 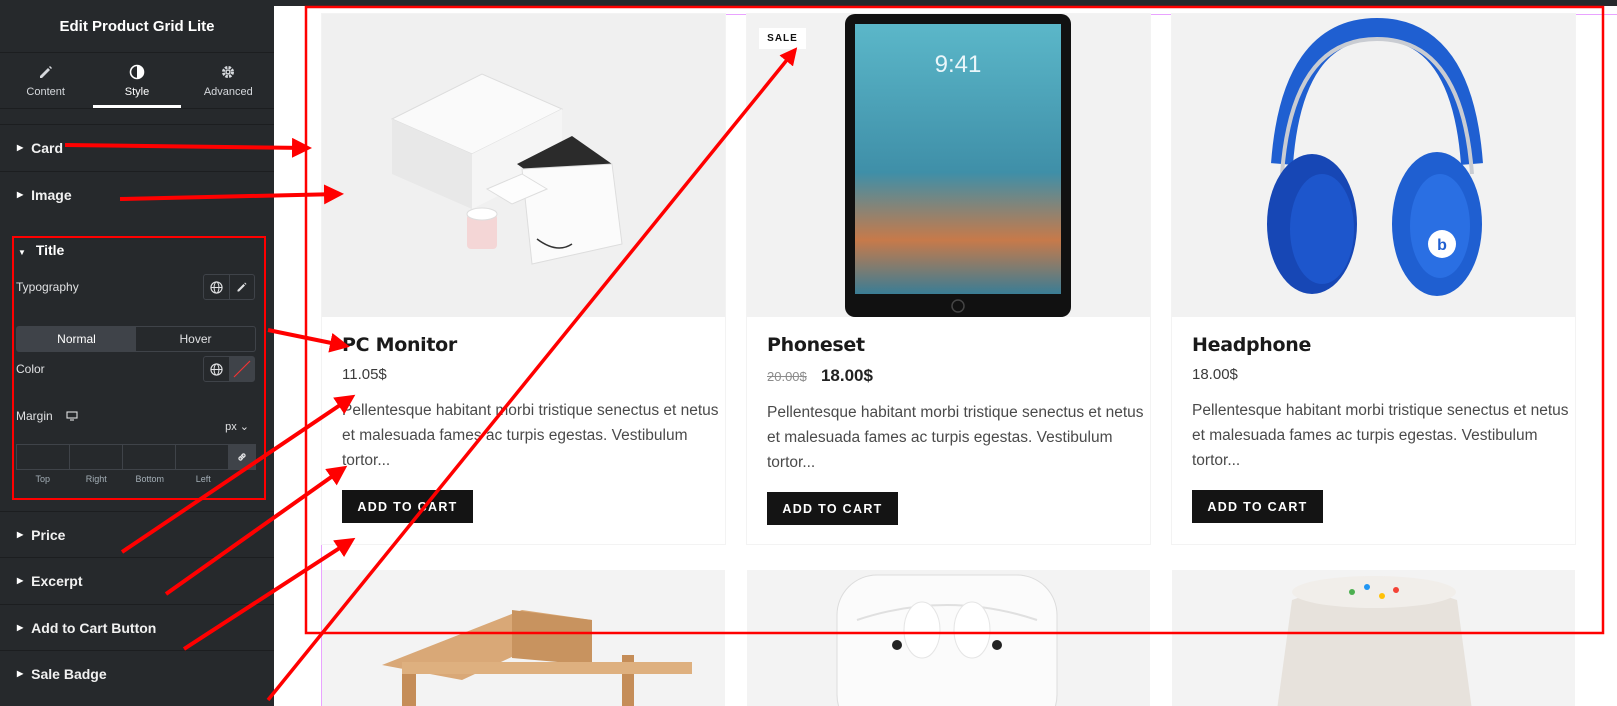 I want to click on margin-left-input, so click(x=202, y=457).